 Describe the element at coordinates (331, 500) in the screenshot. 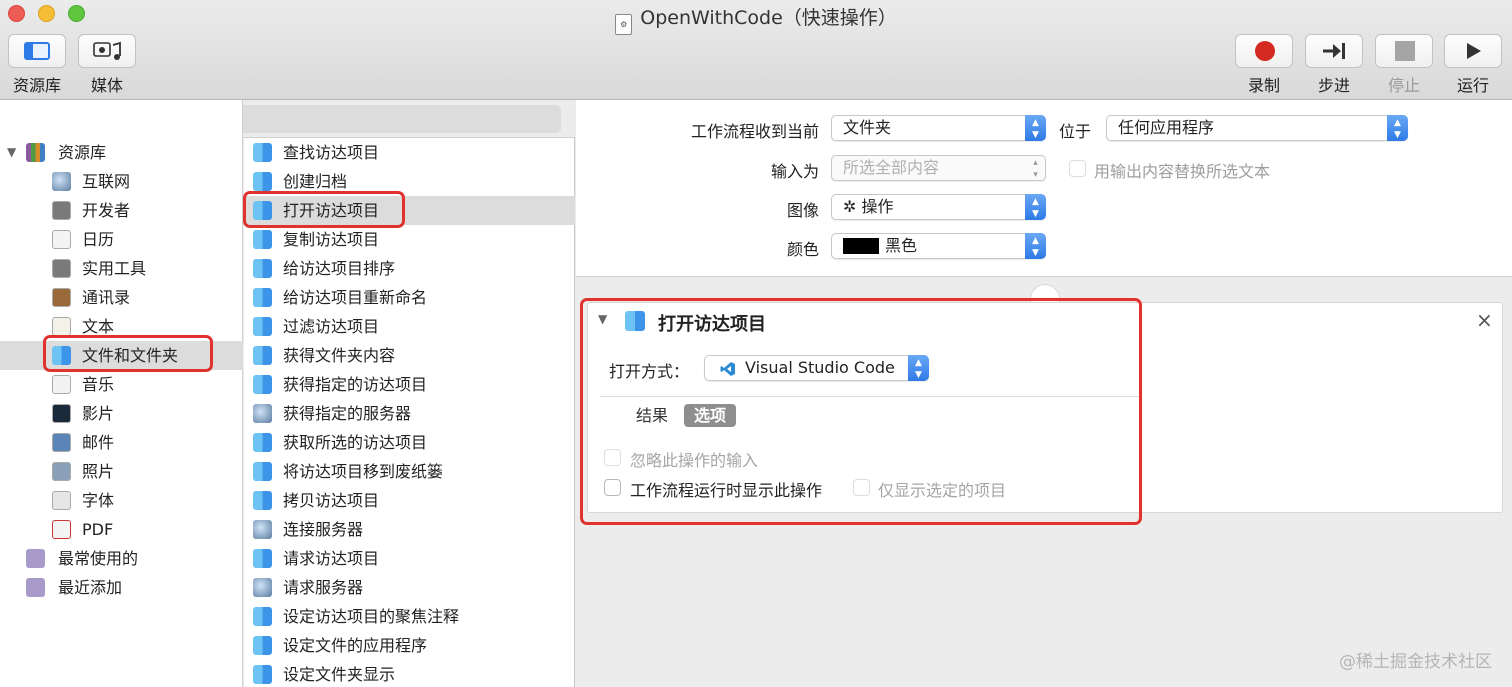

I see `action-label: 拷贝访达项目` at that location.